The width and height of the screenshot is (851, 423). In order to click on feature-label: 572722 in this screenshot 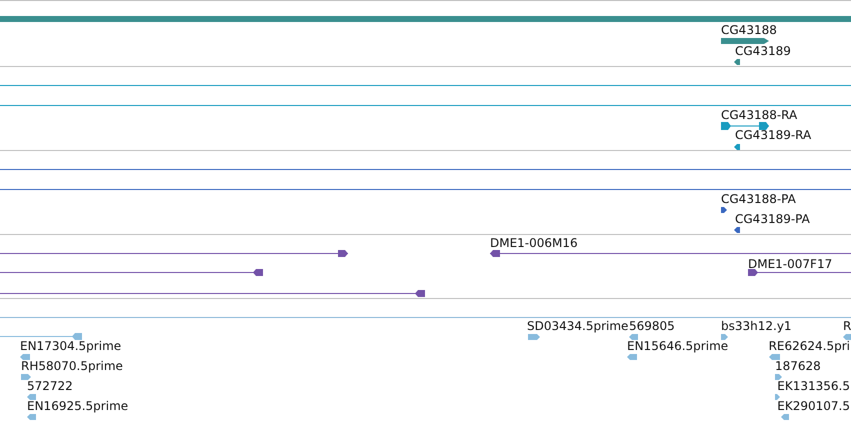, I will do `click(50, 386)`.